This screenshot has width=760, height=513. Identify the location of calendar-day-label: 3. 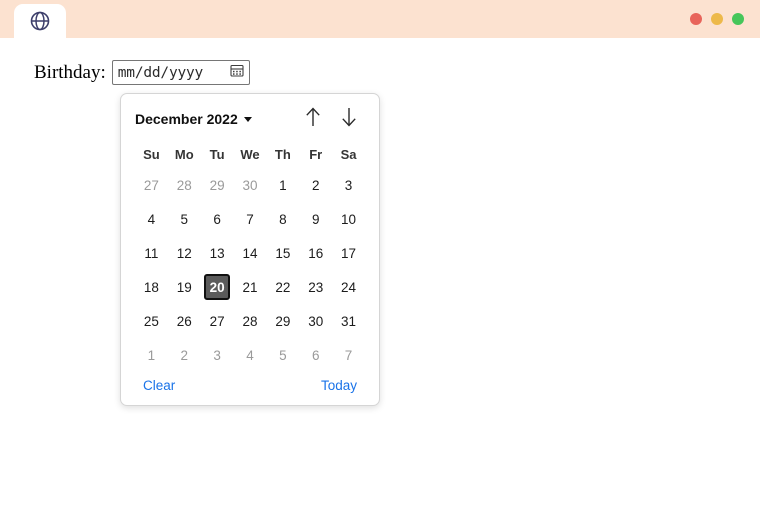
(348, 185).